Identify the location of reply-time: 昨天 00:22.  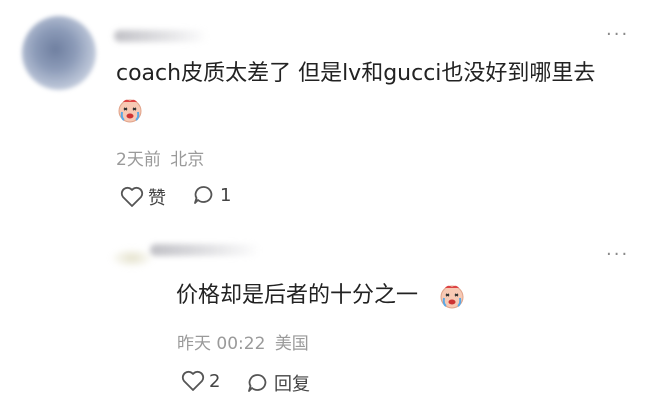
(221, 344).